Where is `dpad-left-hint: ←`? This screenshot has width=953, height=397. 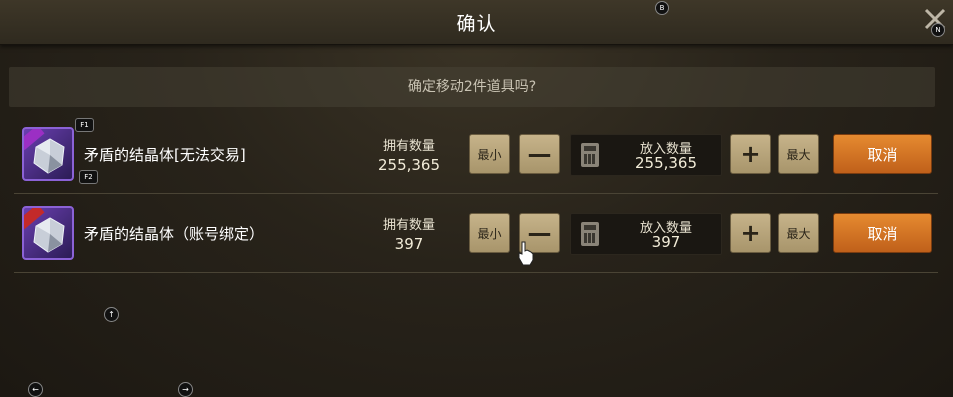
dpad-left-hint: ← is located at coordinates (35, 389).